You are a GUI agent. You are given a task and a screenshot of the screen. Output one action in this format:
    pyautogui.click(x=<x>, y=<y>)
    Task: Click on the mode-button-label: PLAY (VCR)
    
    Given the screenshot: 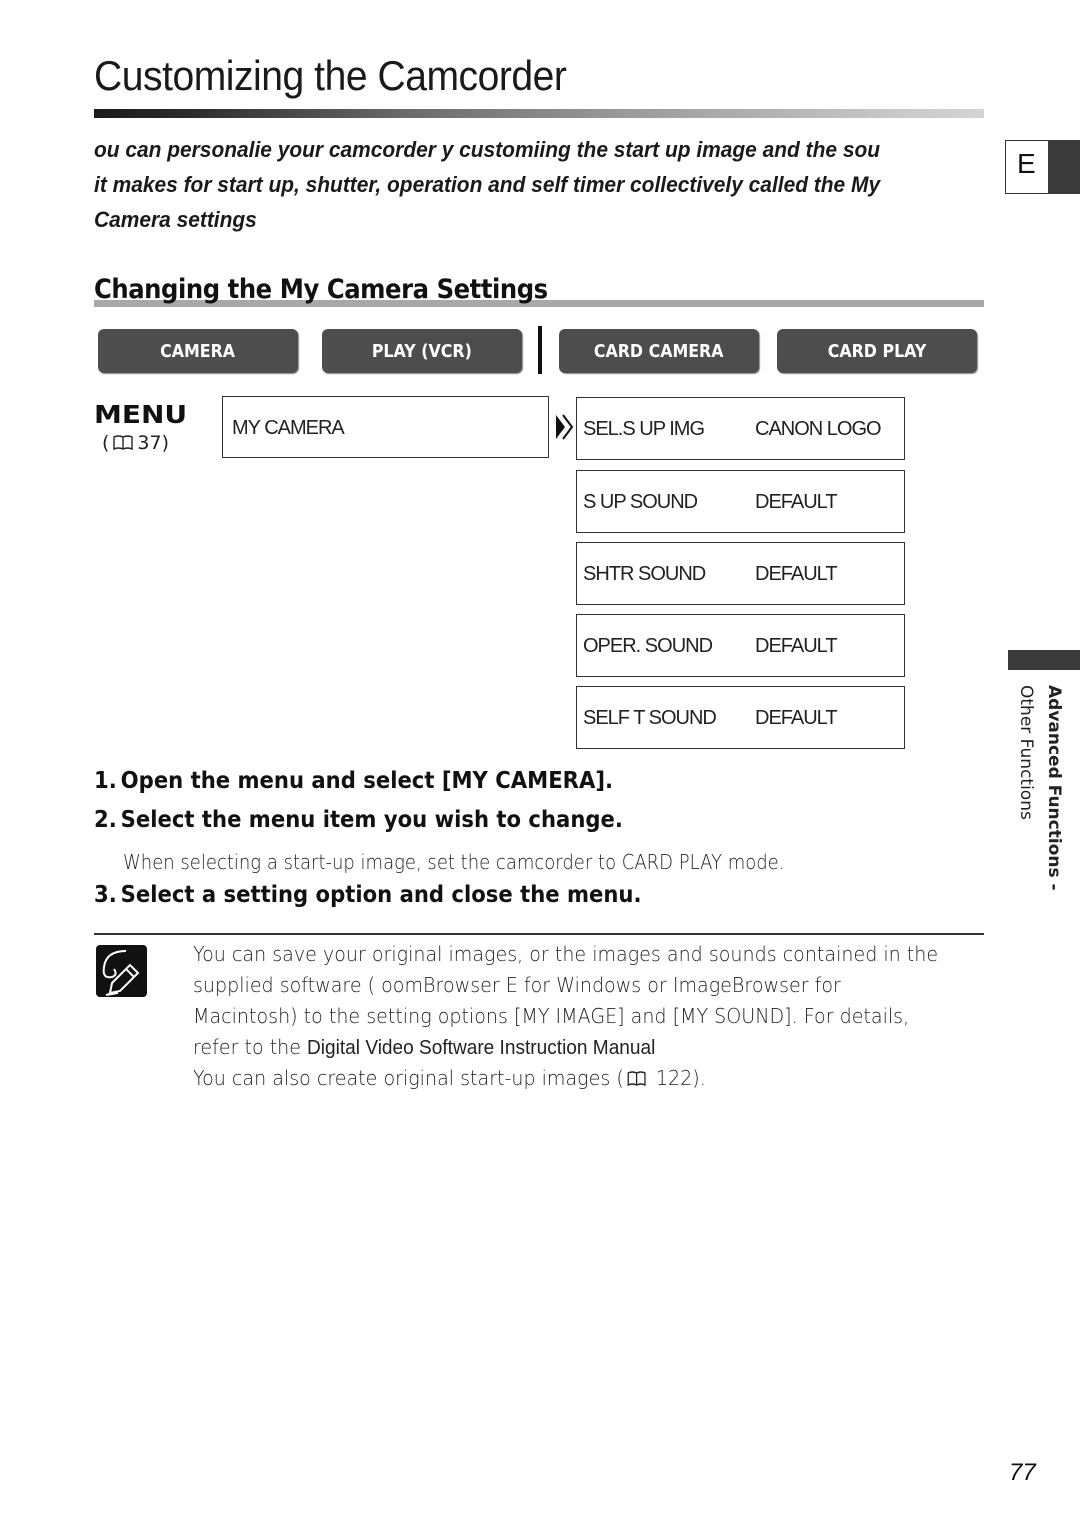 What is the action you would take?
    pyautogui.click(x=422, y=351)
    